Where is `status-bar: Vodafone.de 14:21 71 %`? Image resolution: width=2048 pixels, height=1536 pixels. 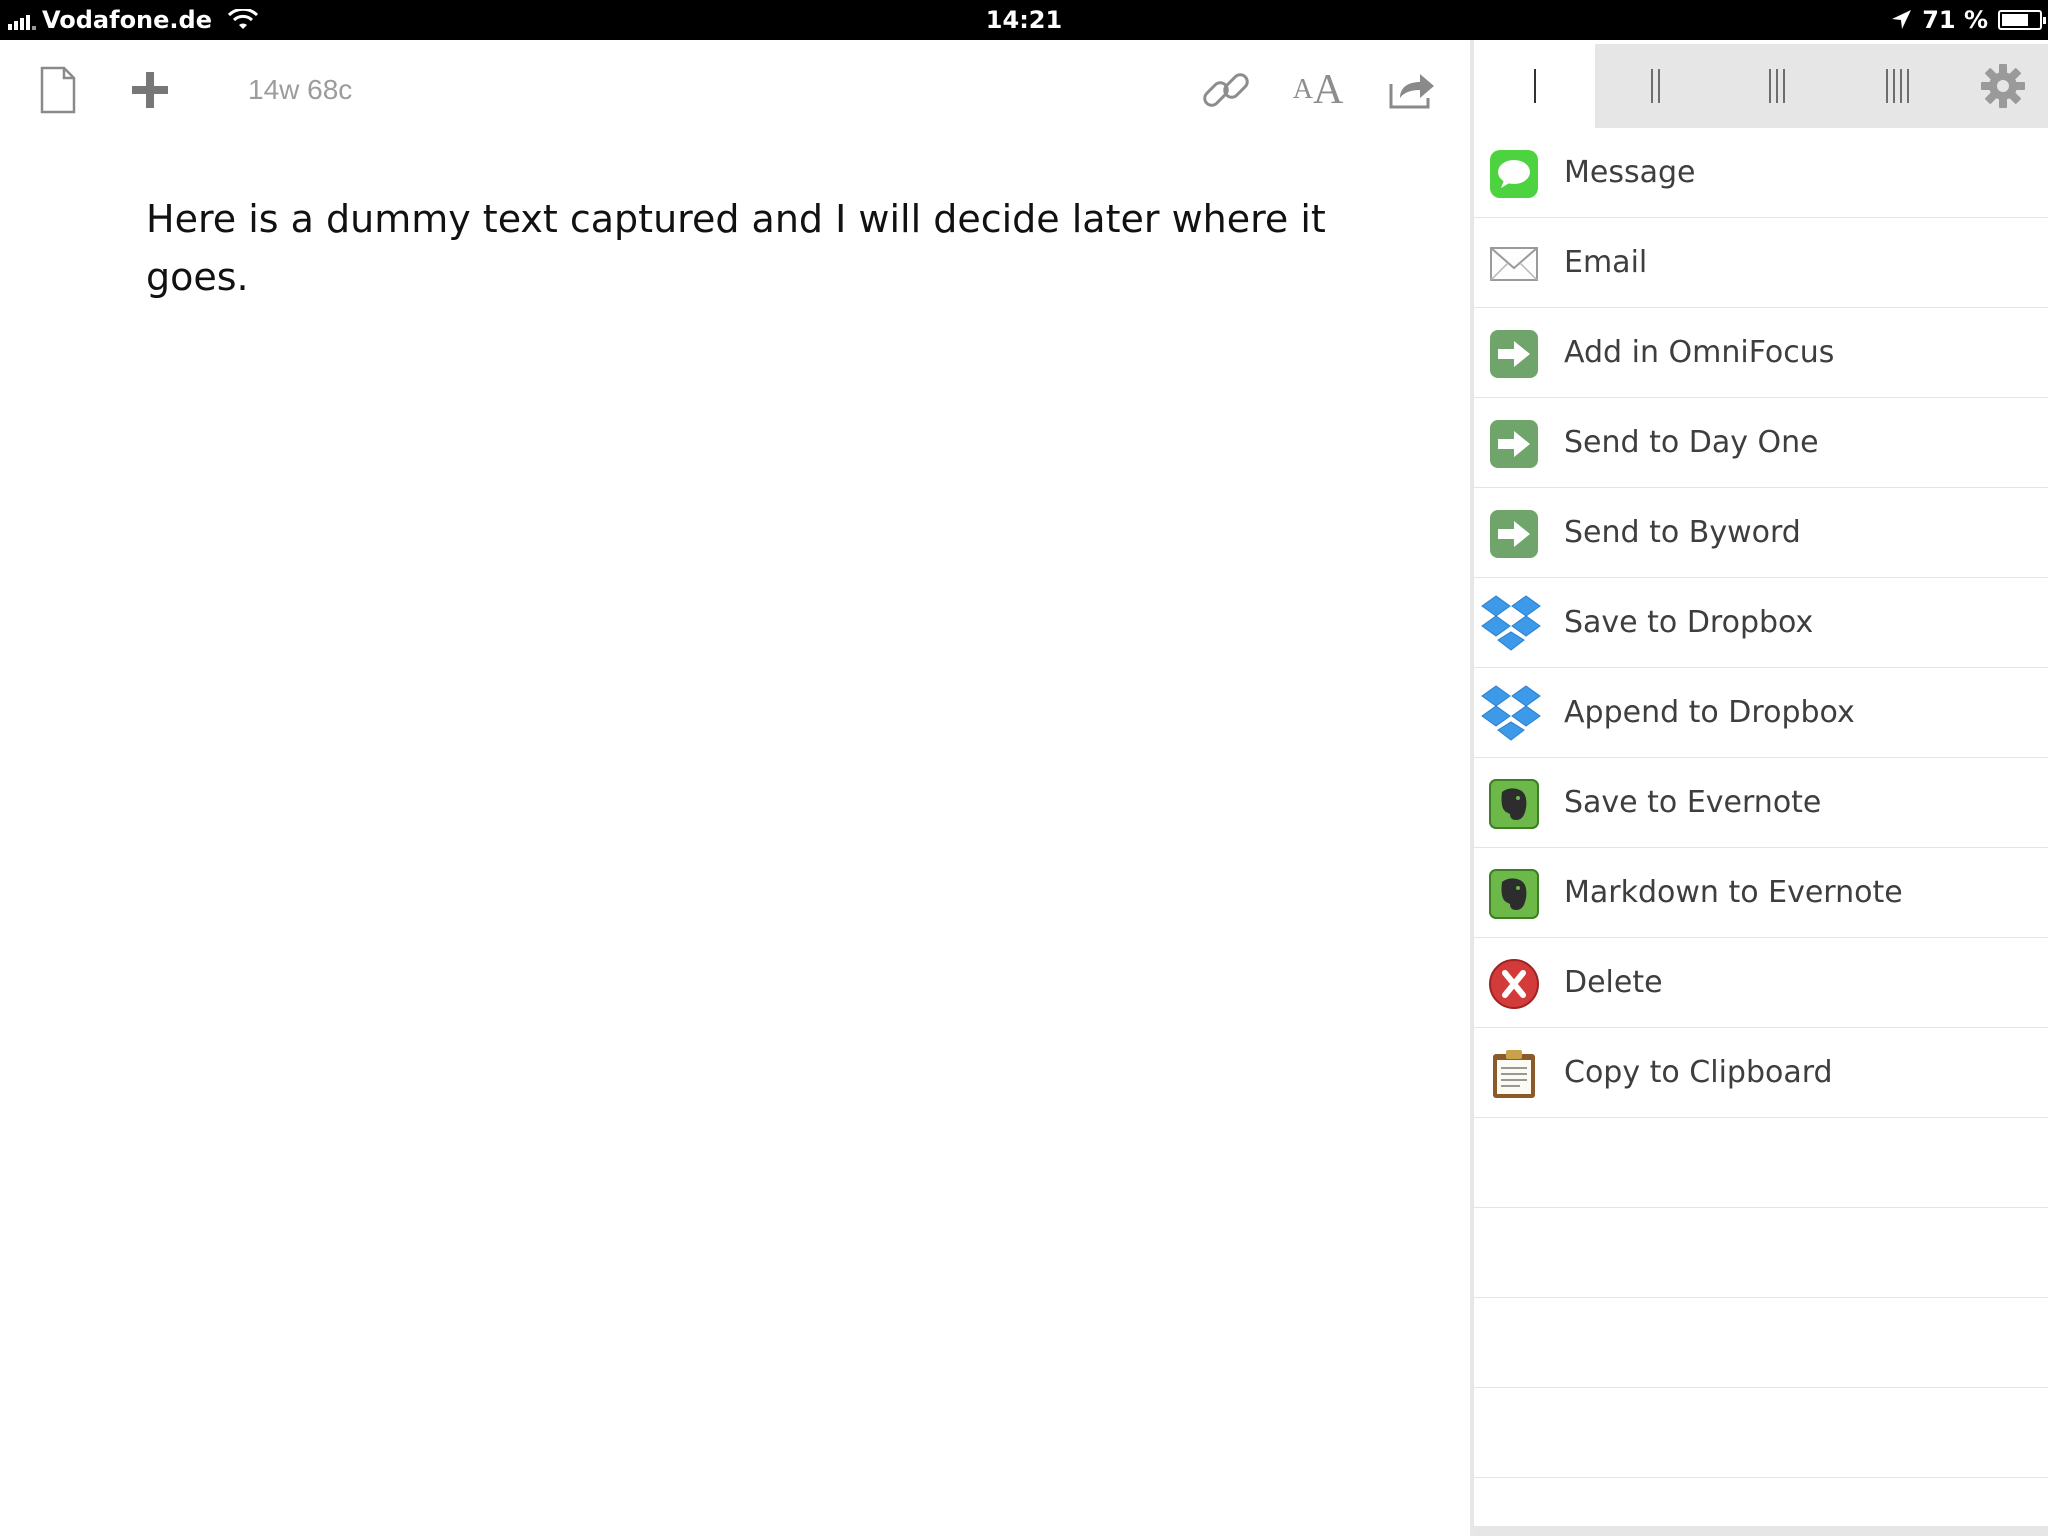 status-bar: Vodafone.de 14:21 71 % is located at coordinates (1024, 20).